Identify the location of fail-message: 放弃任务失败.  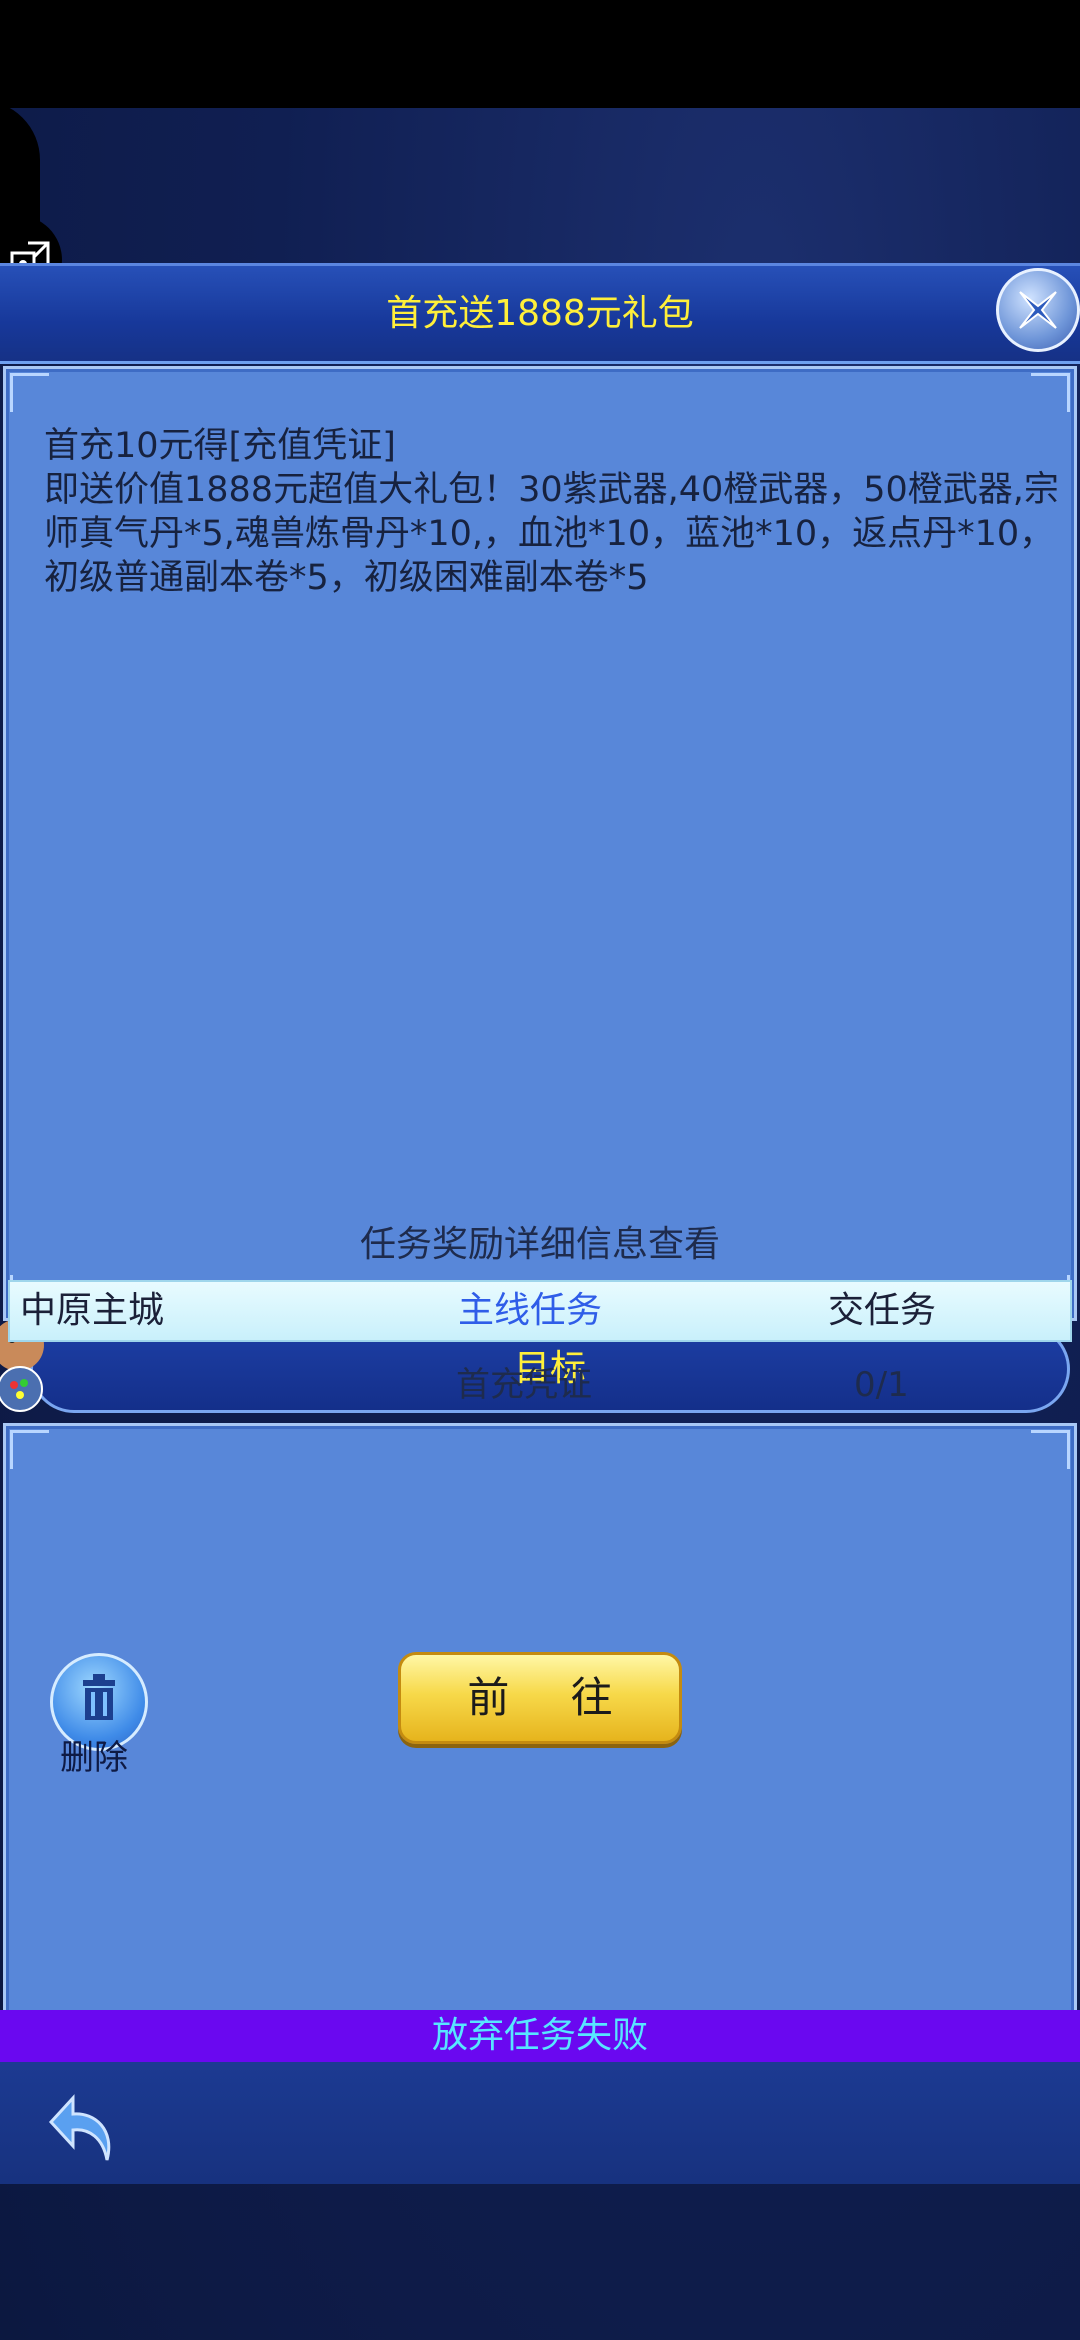
(539, 2035).